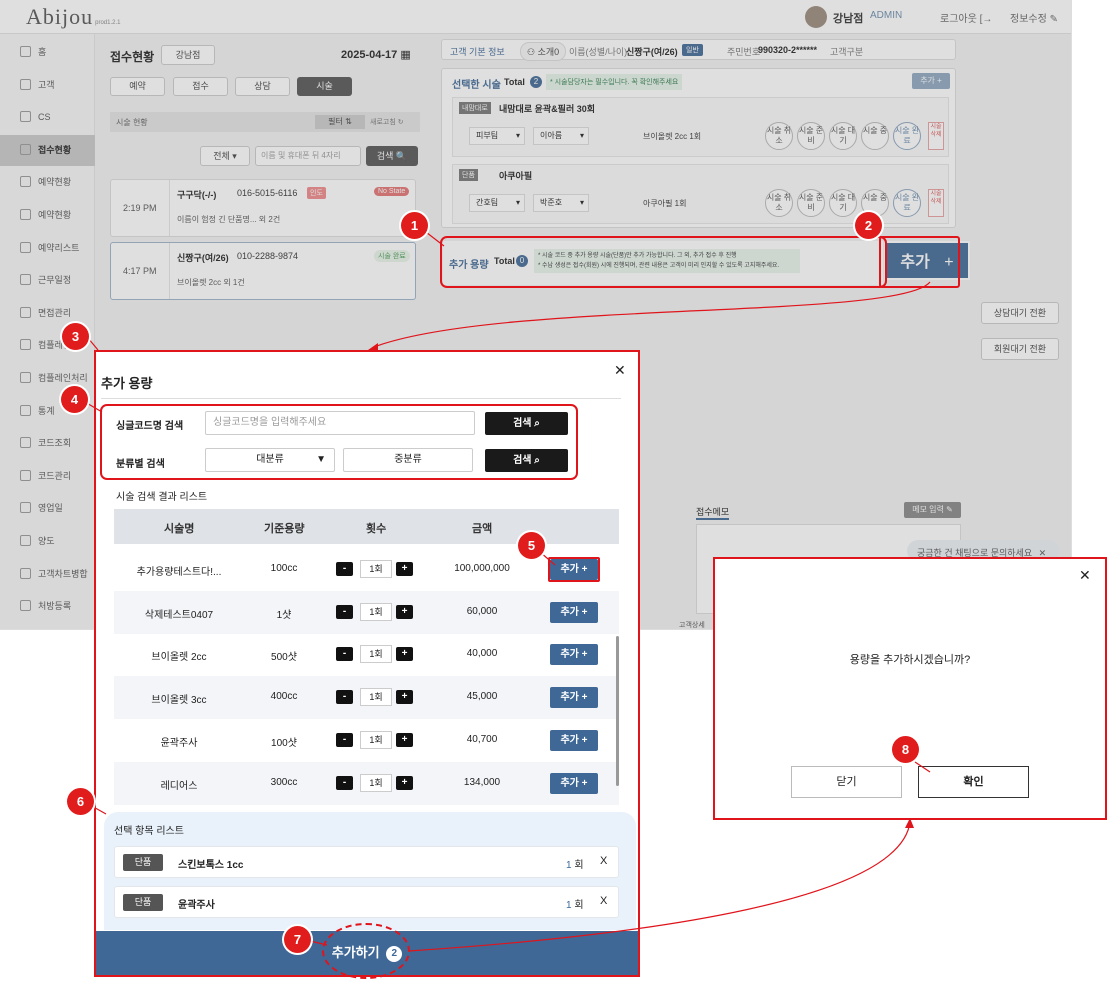  What do you see at coordinates (297, 939) in the screenshot?
I see `callout-7: 7` at bounding box center [297, 939].